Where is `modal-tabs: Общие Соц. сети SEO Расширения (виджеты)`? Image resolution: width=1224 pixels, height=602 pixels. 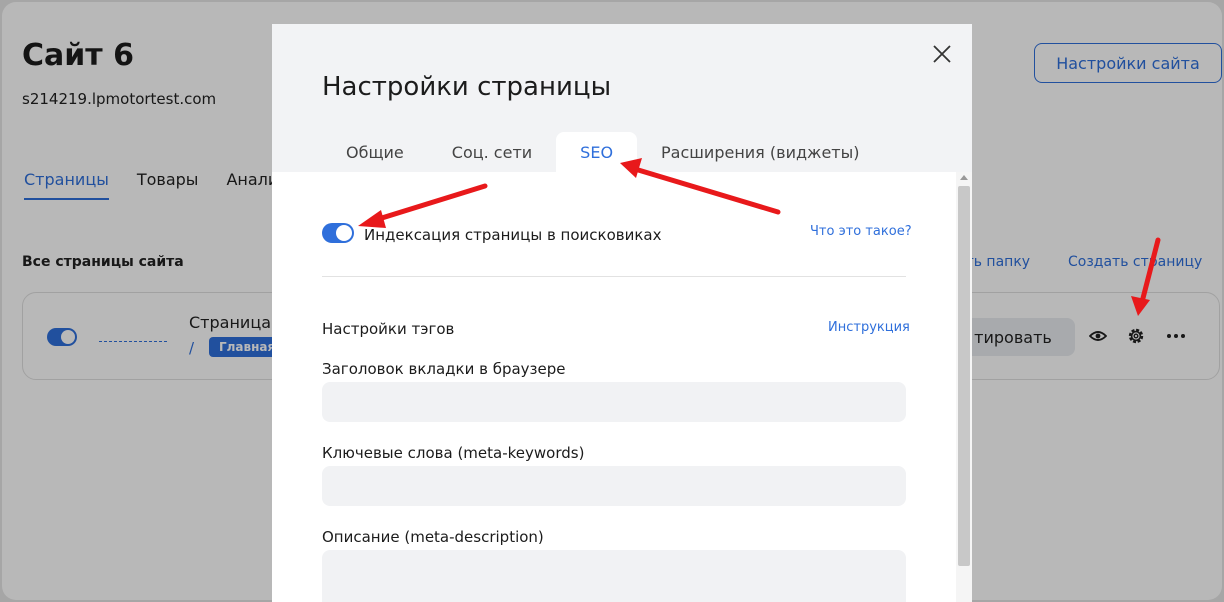
modal-tabs: Общие Соц. сети SEO Расширения (виджеты) is located at coordinates (602, 152).